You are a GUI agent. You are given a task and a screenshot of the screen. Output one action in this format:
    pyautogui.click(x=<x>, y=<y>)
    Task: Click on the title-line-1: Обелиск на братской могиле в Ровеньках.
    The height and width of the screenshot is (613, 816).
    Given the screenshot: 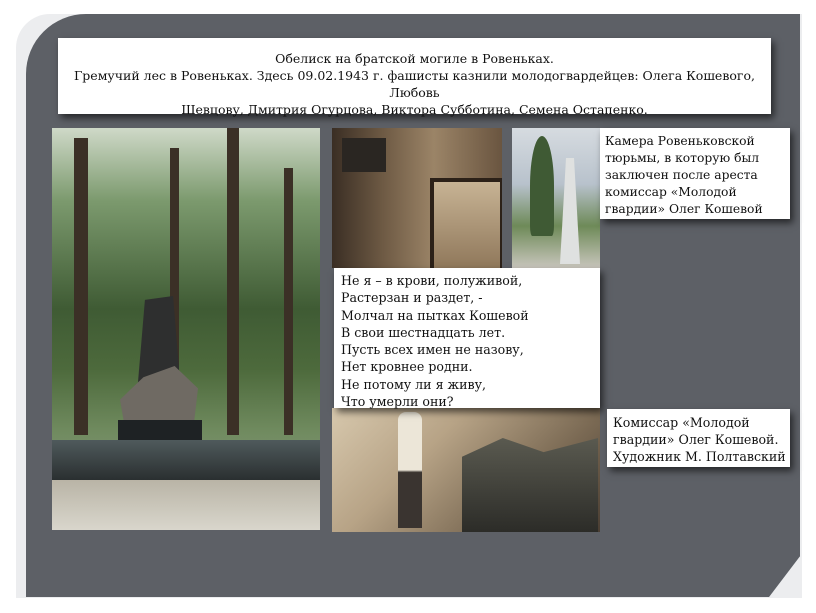 What is the action you would take?
    pyautogui.click(x=414, y=58)
    